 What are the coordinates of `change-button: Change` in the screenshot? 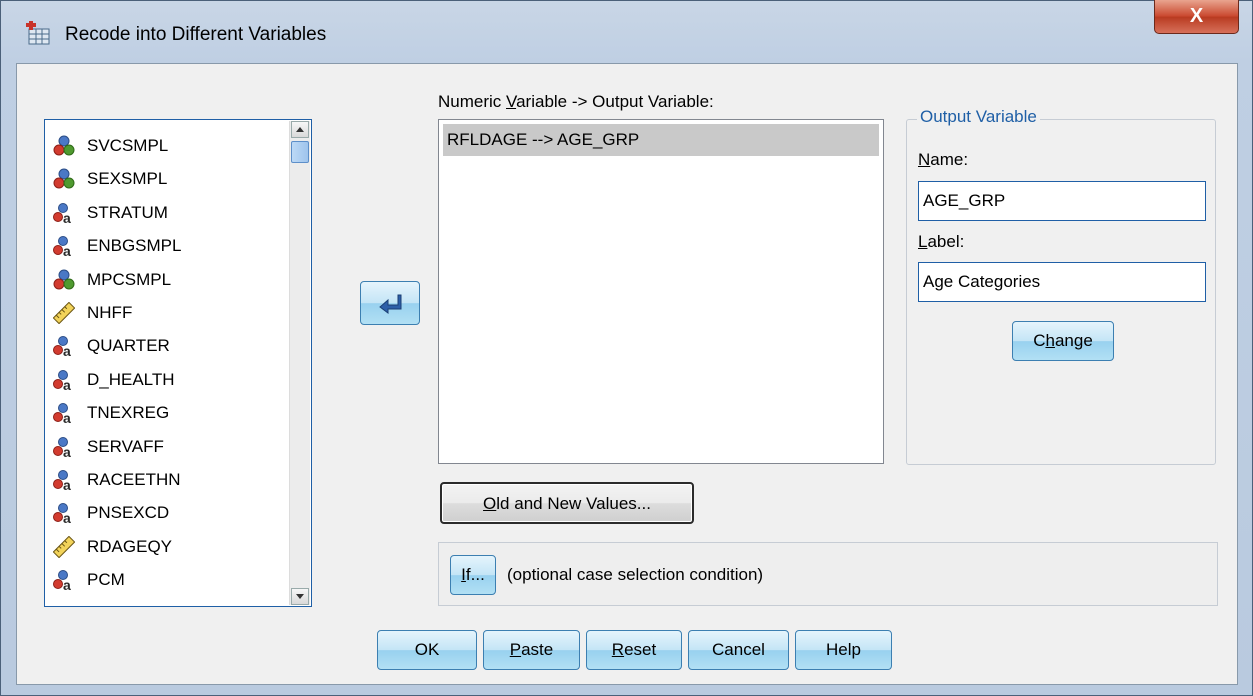 It's located at (1063, 341).